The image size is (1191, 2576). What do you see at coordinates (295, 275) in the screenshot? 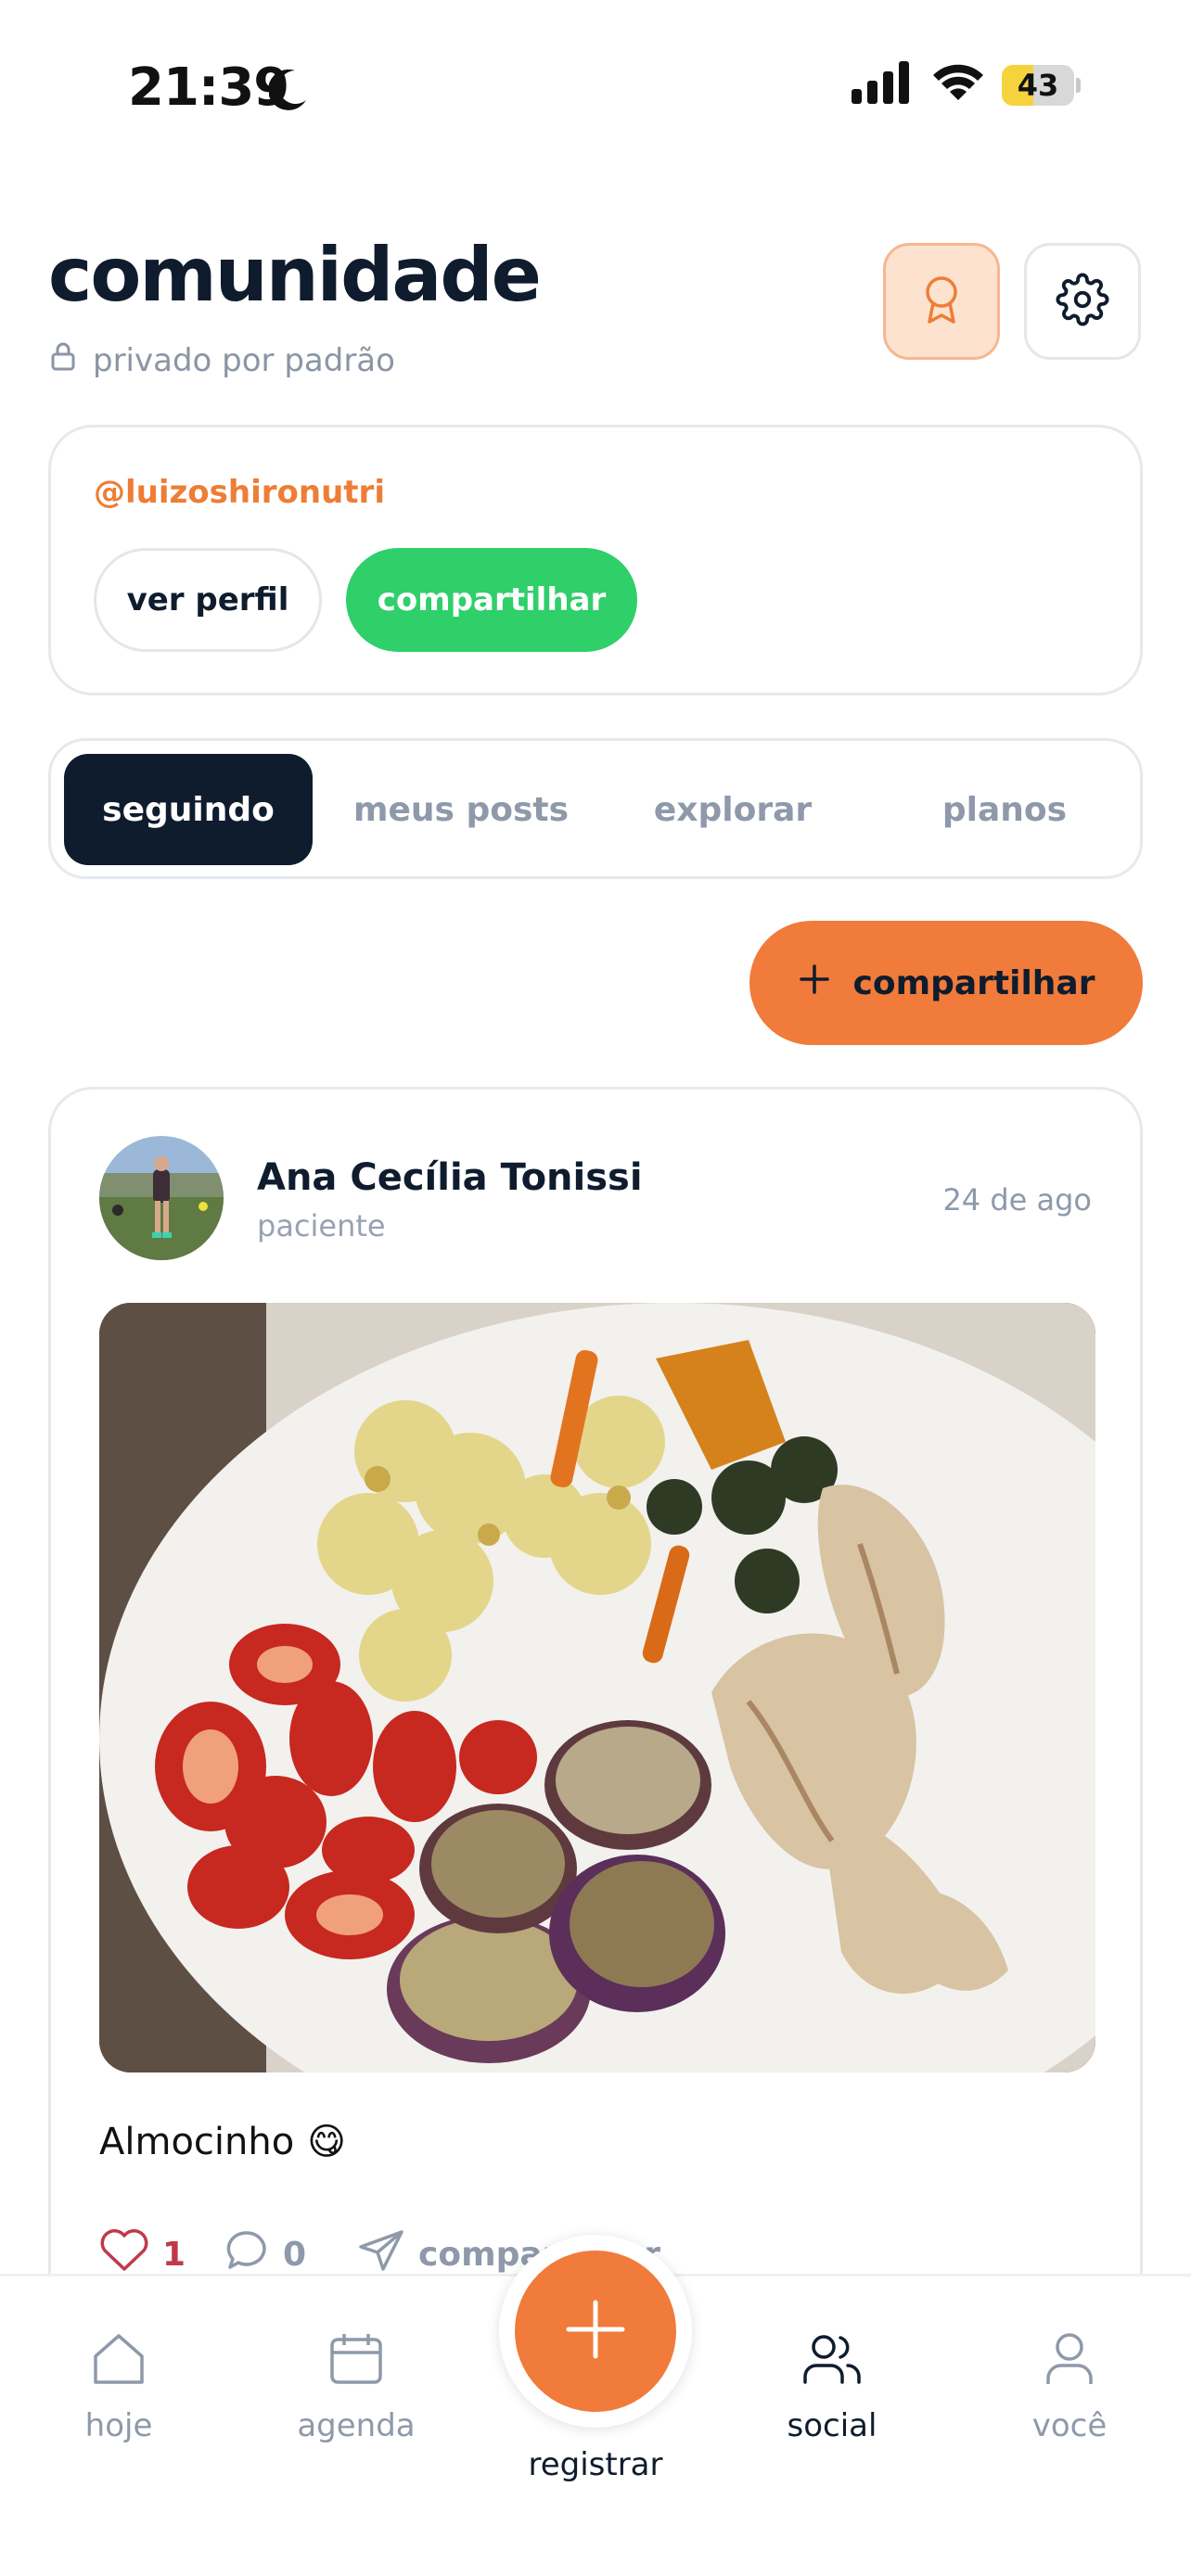
I see `page-title: comunidade` at bounding box center [295, 275].